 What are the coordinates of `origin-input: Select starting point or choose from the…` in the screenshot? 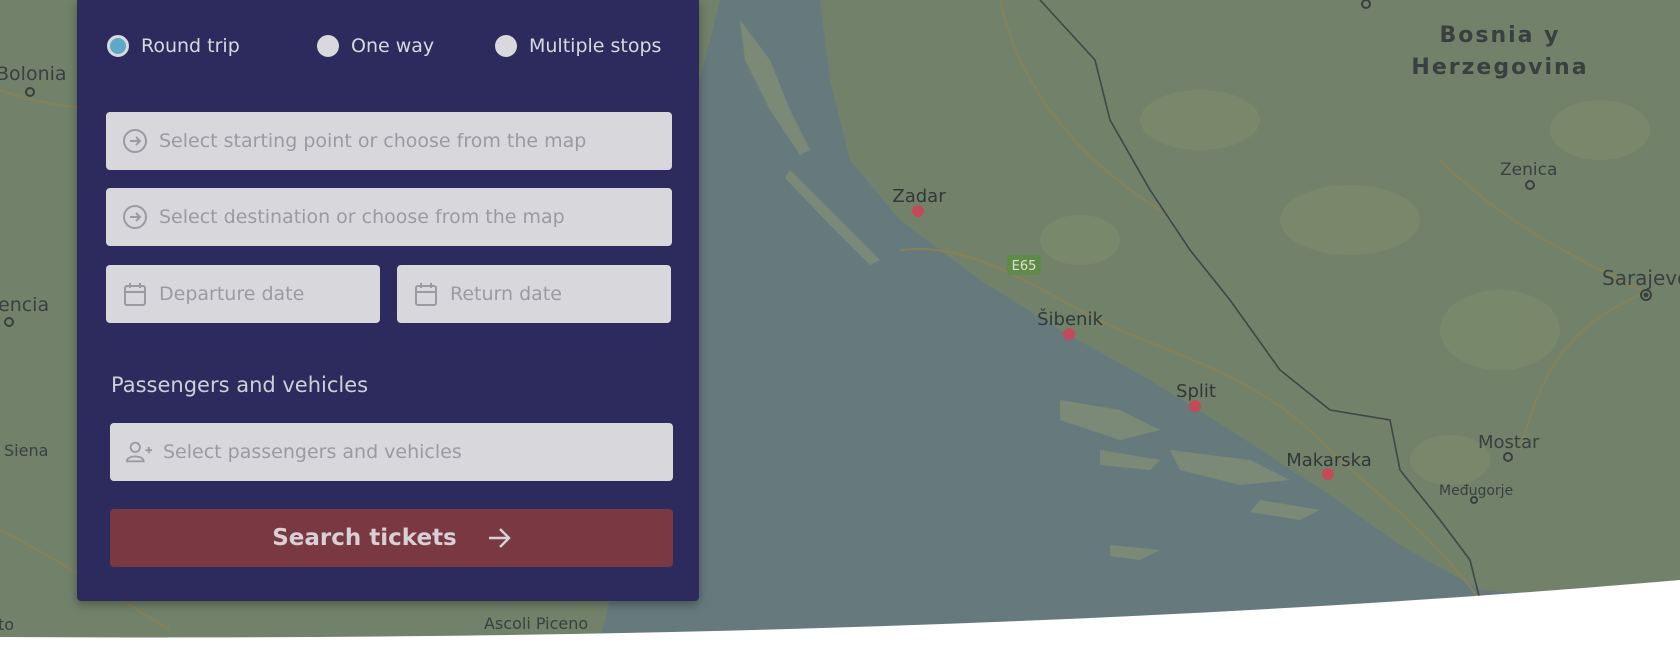 It's located at (389, 141).